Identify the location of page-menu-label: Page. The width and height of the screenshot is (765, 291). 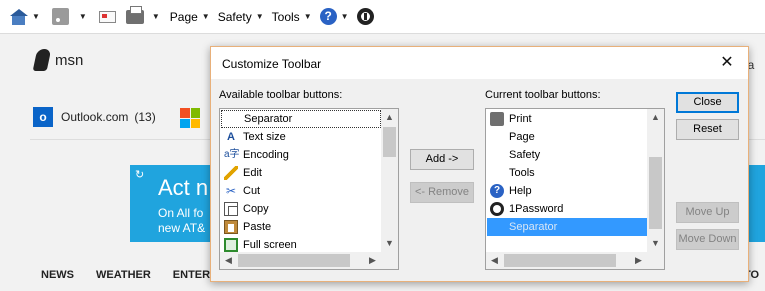
(183, 16).